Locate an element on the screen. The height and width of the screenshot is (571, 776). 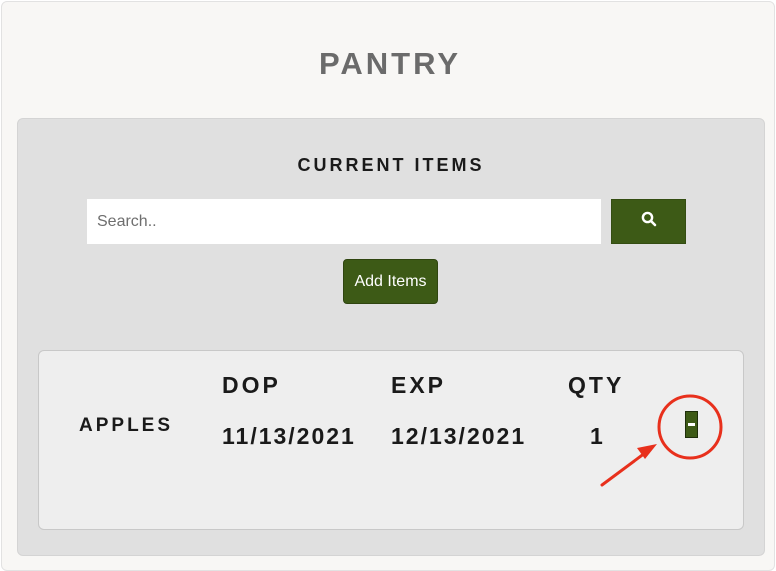
options-bar-icon is located at coordinates (691, 424).